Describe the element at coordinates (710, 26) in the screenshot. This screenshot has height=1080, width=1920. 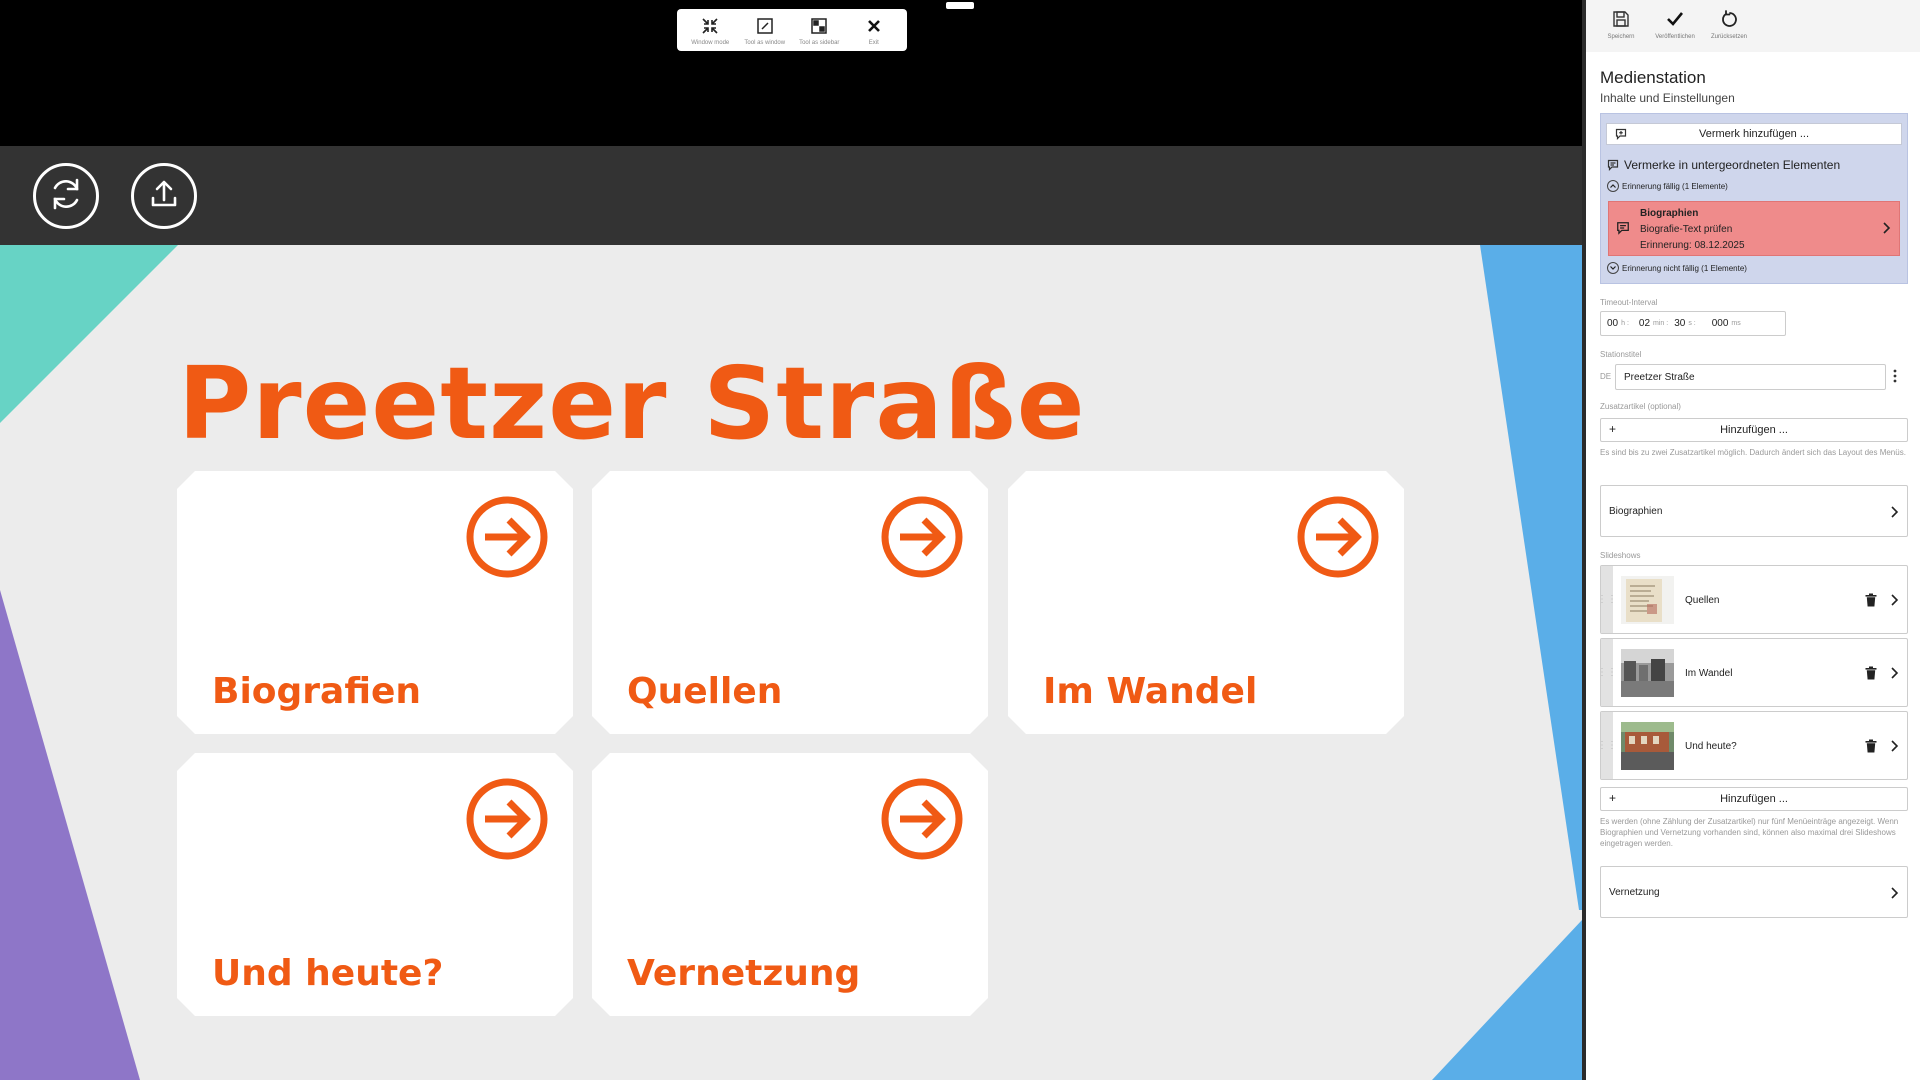
I see `window-mode-icon` at that location.